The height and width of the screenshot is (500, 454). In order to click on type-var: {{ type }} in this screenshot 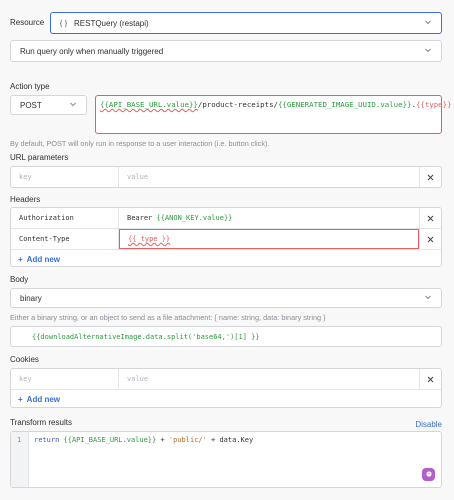, I will do `click(149, 239)`.